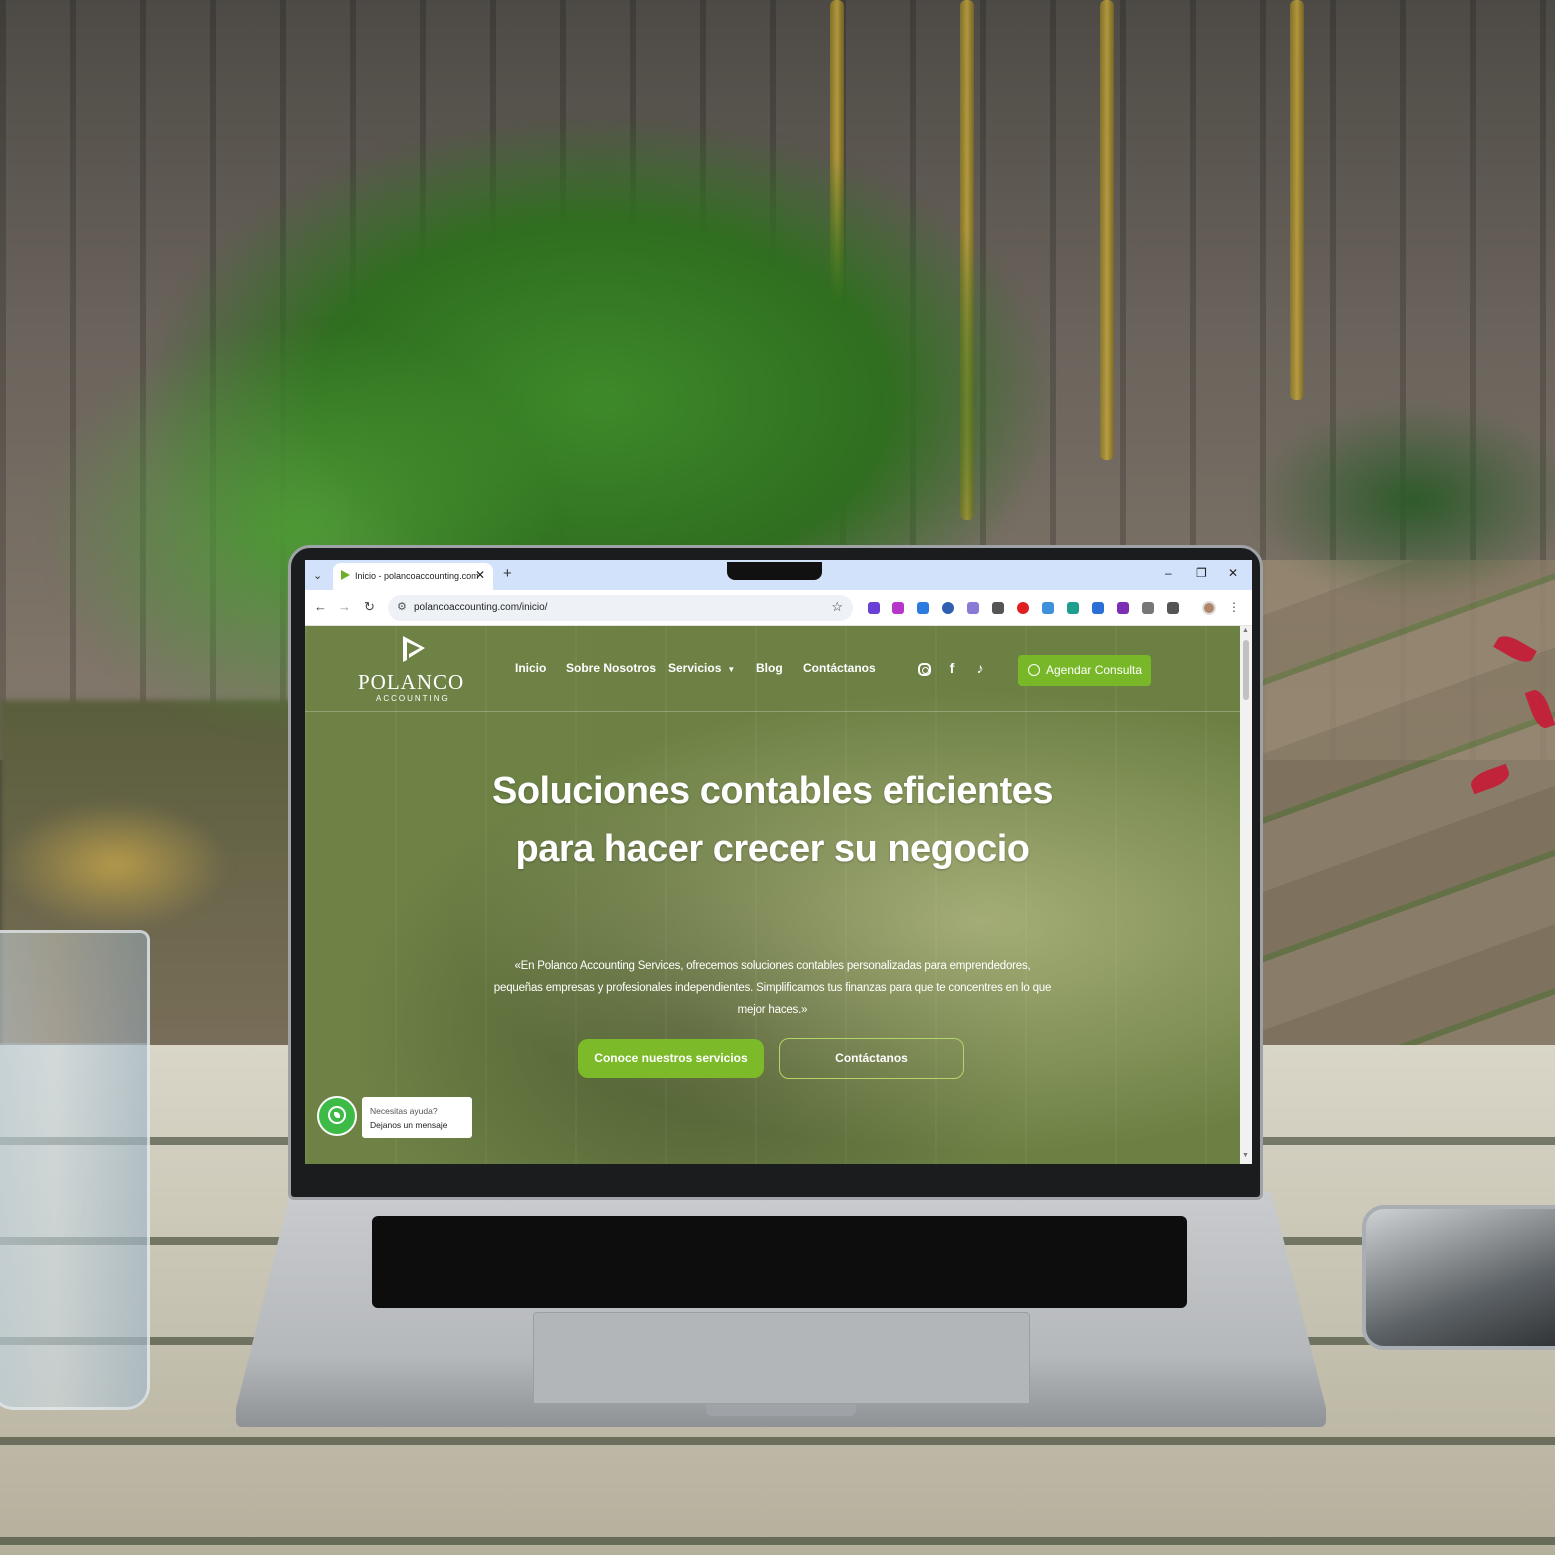  What do you see at coordinates (620, 608) in the screenshot?
I see `address-bar: ⚙ polancoaccounting.com/inicio/ ☆` at bounding box center [620, 608].